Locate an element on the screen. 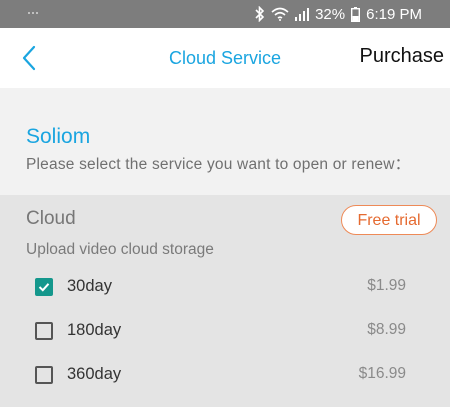  plan-name: Cloud is located at coordinates (51, 218).